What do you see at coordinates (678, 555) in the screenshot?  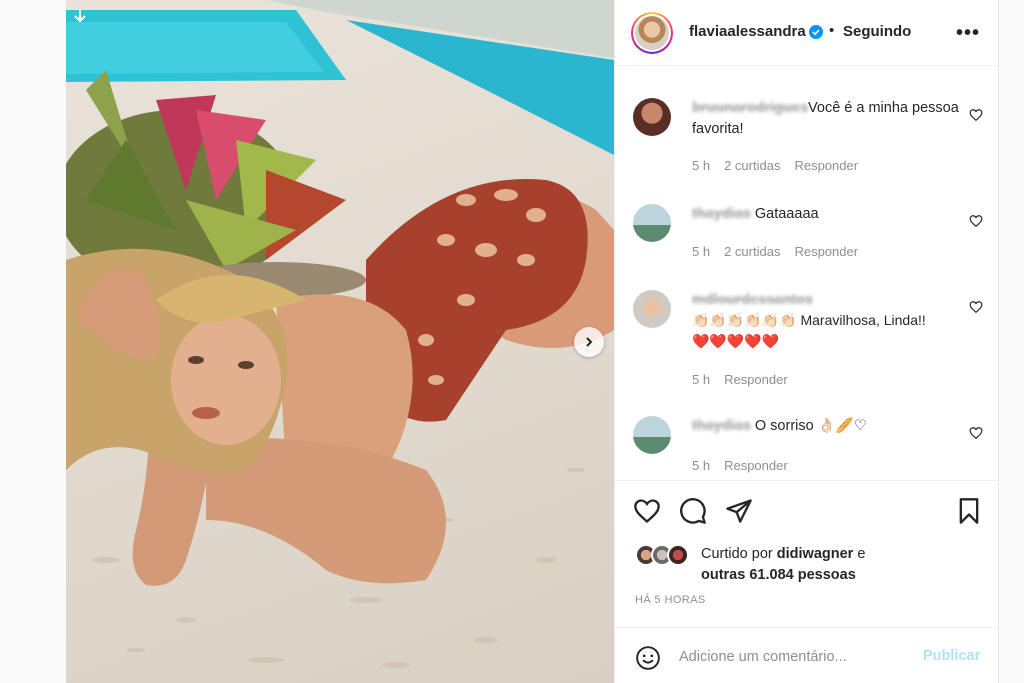 I see `liker-avatar` at bounding box center [678, 555].